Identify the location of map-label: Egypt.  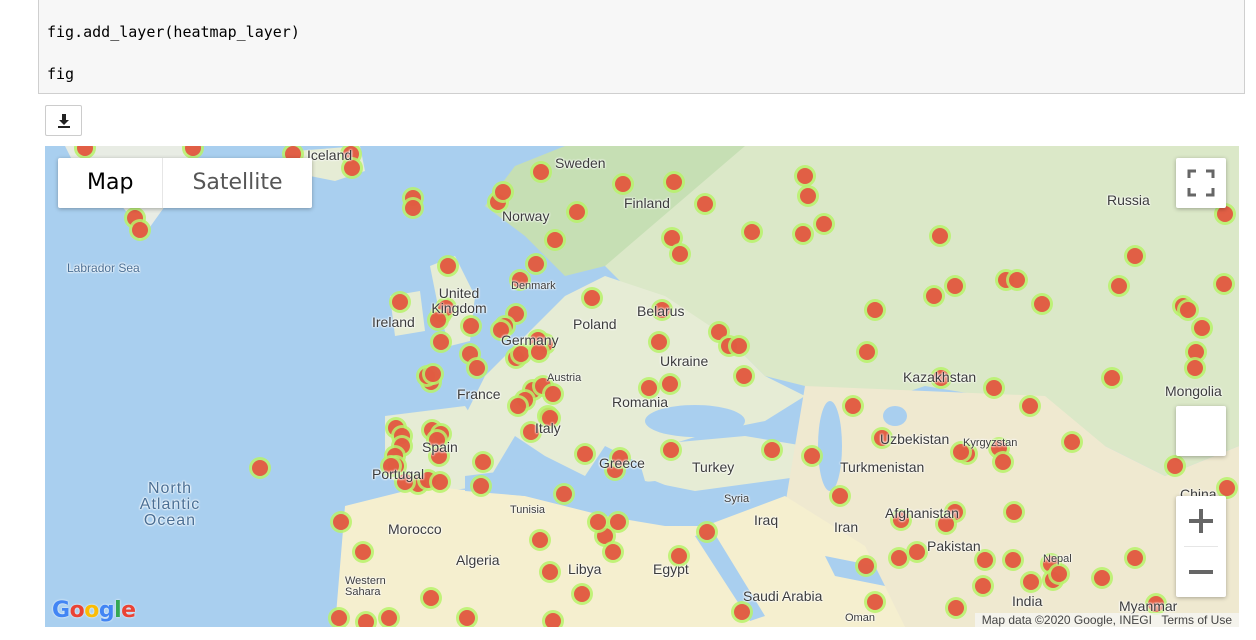
(671, 569).